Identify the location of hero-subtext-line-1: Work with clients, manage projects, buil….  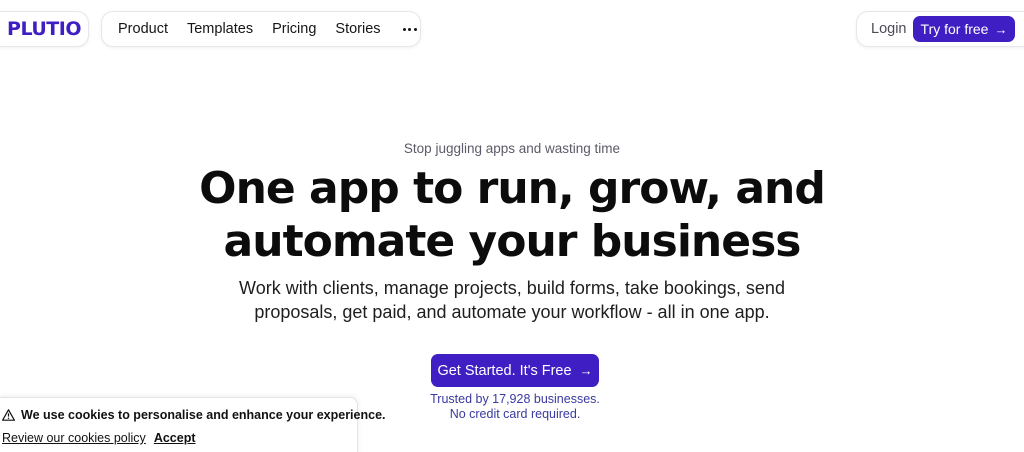
(512, 288).